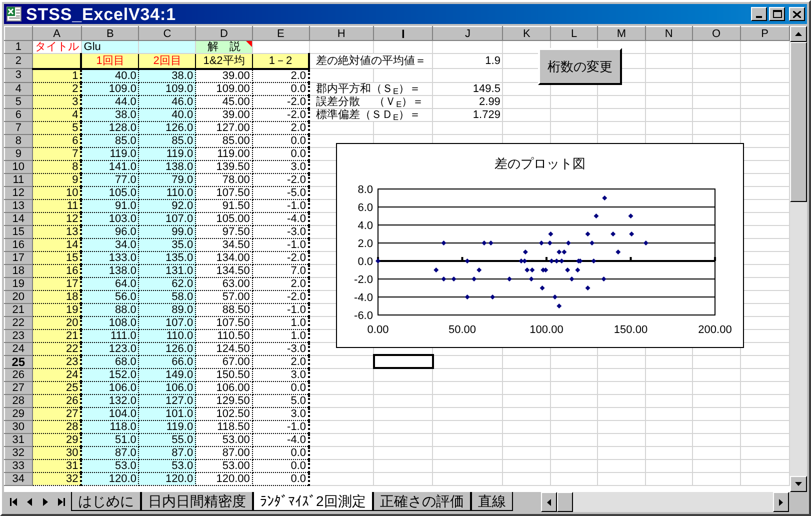  Describe the element at coordinates (224, 101) in the screenshot. I see `table-cell: 45.00` at that location.